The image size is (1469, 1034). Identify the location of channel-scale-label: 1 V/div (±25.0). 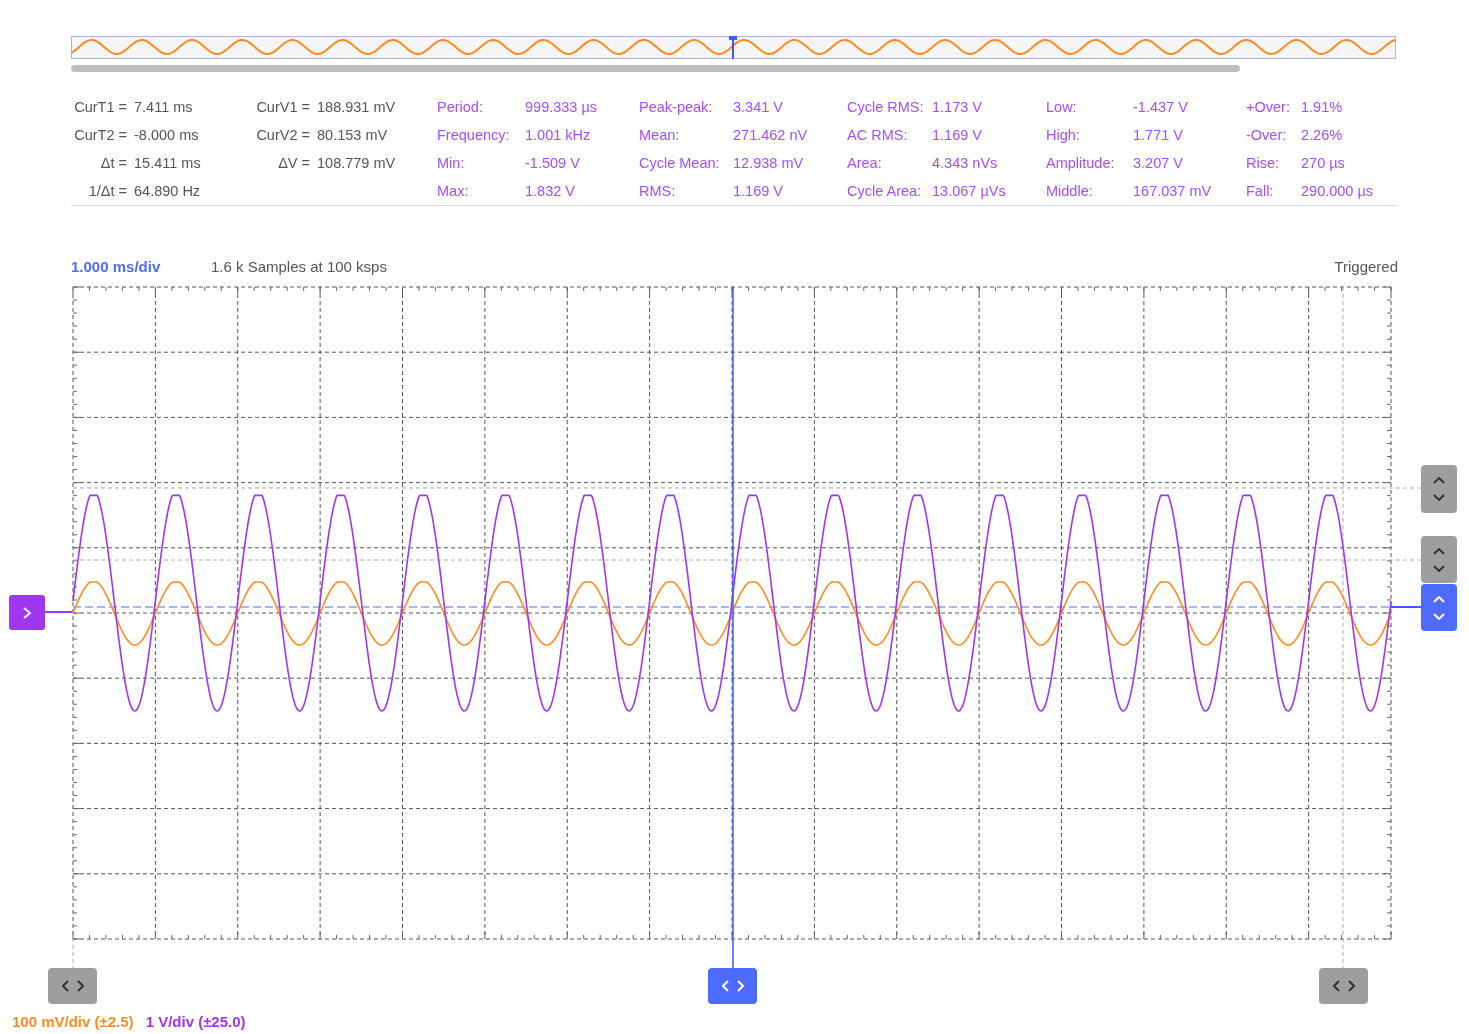
(195, 1022).